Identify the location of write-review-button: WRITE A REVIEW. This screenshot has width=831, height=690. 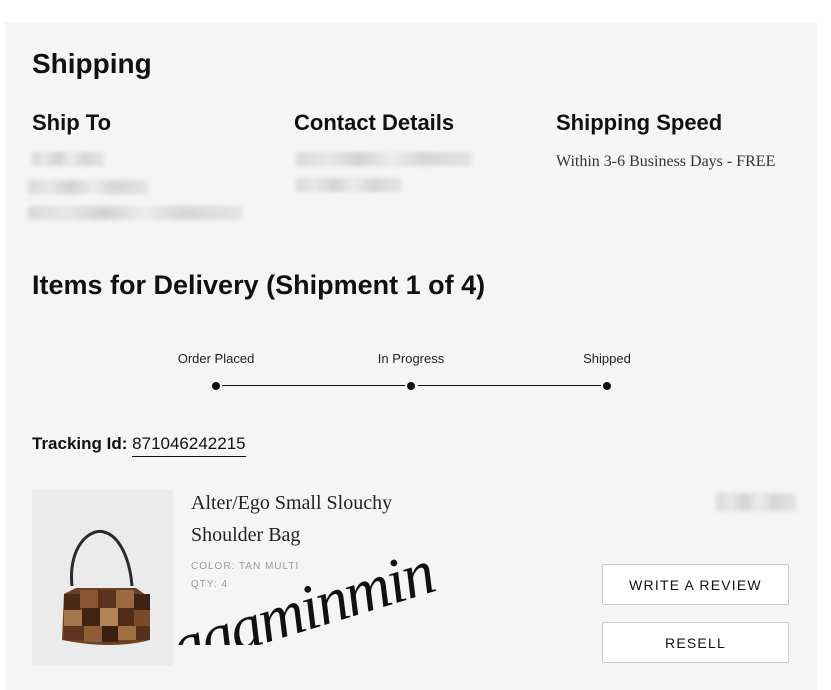
(695, 584).